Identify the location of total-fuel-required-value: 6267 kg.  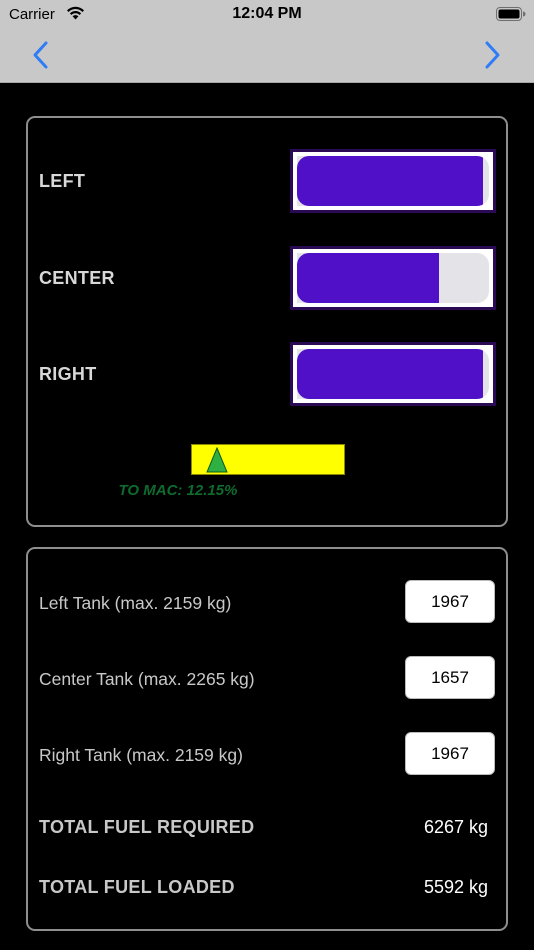
(455, 827).